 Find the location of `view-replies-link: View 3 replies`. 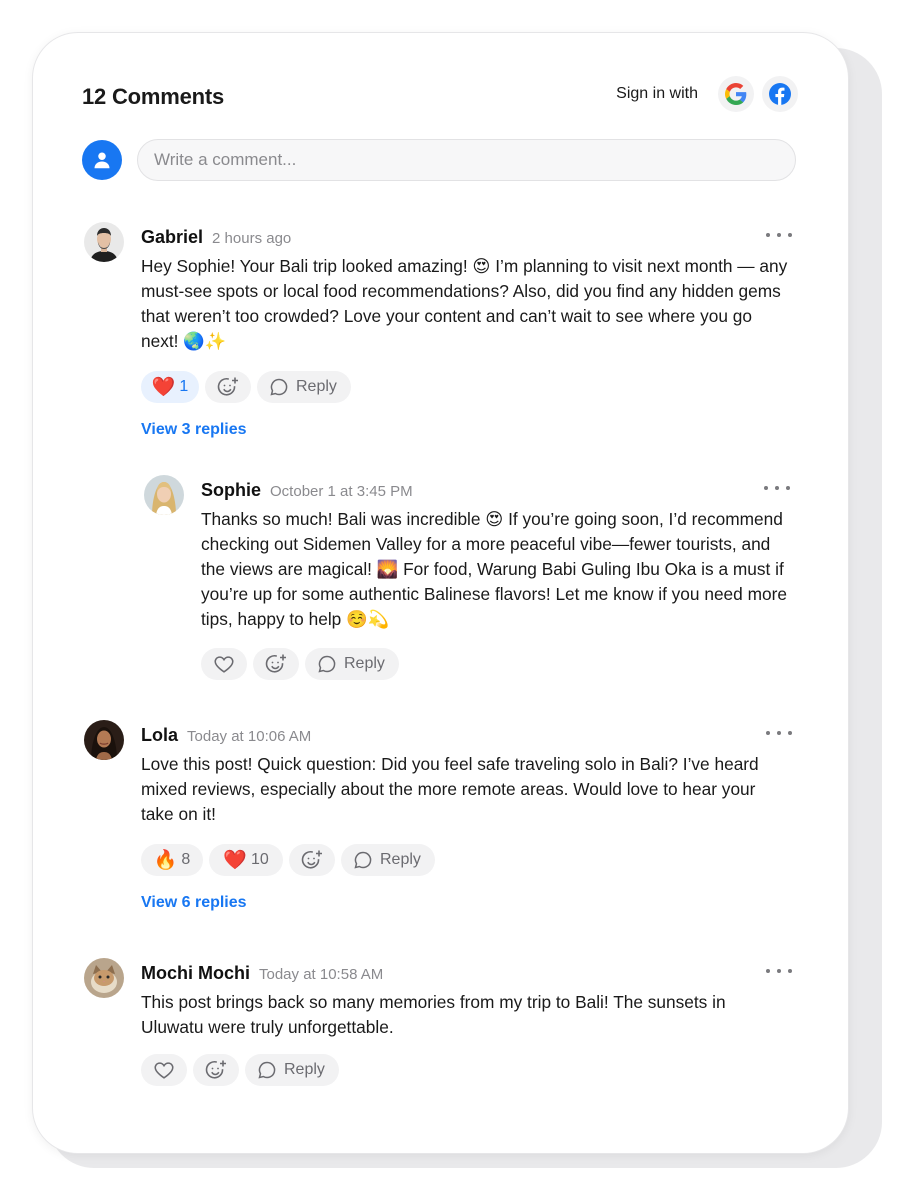

view-replies-link: View 3 replies is located at coordinates (194, 430).